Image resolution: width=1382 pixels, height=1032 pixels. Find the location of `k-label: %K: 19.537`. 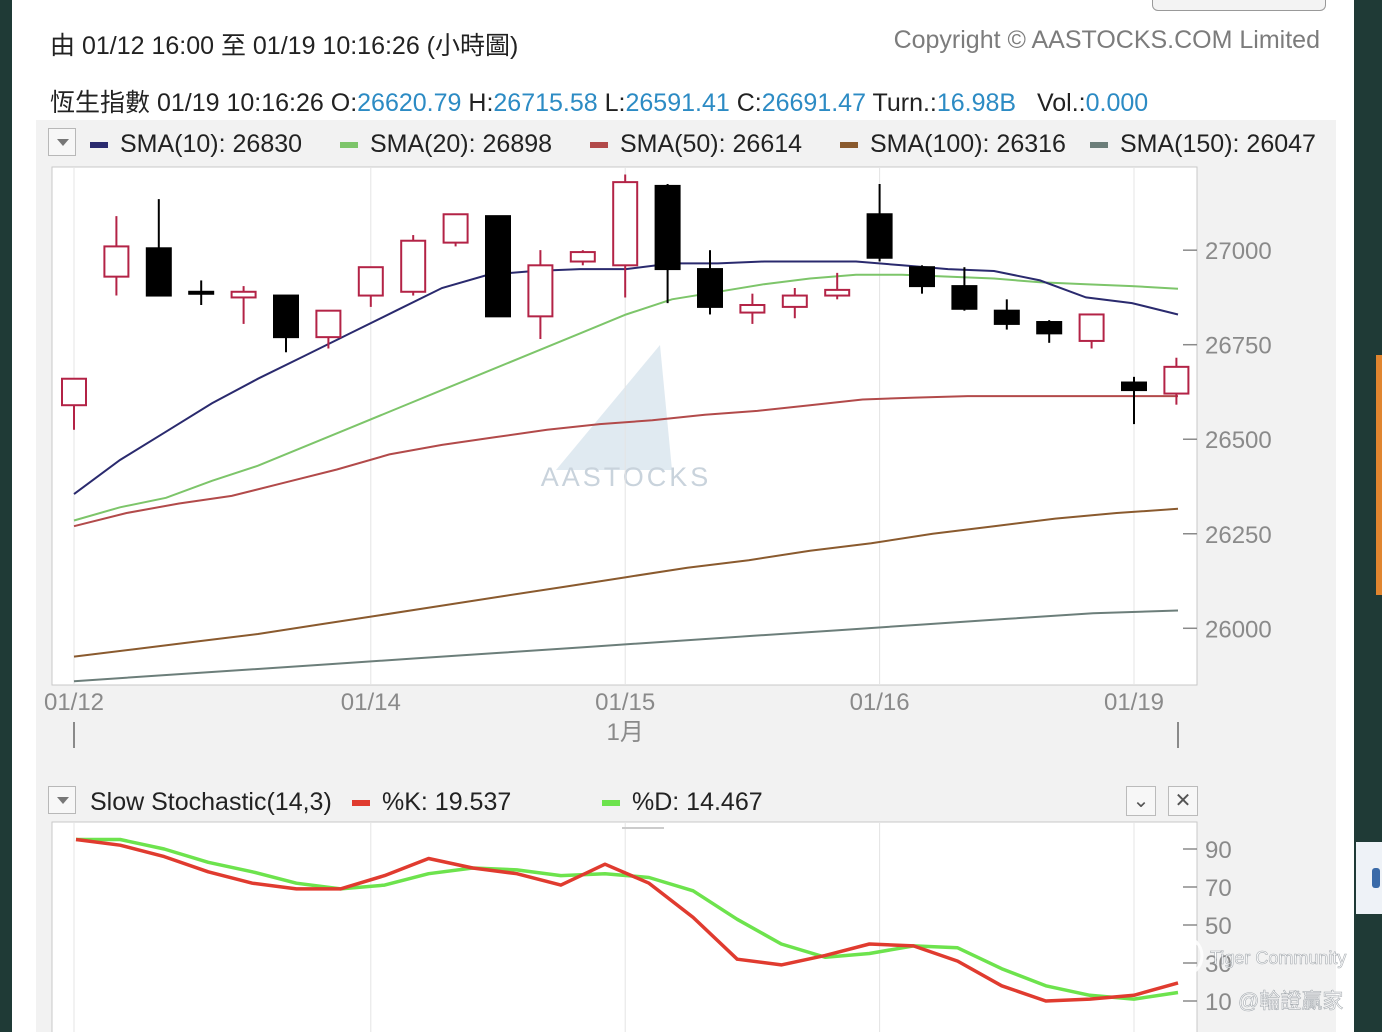

k-label: %K: 19.537 is located at coordinates (447, 802).